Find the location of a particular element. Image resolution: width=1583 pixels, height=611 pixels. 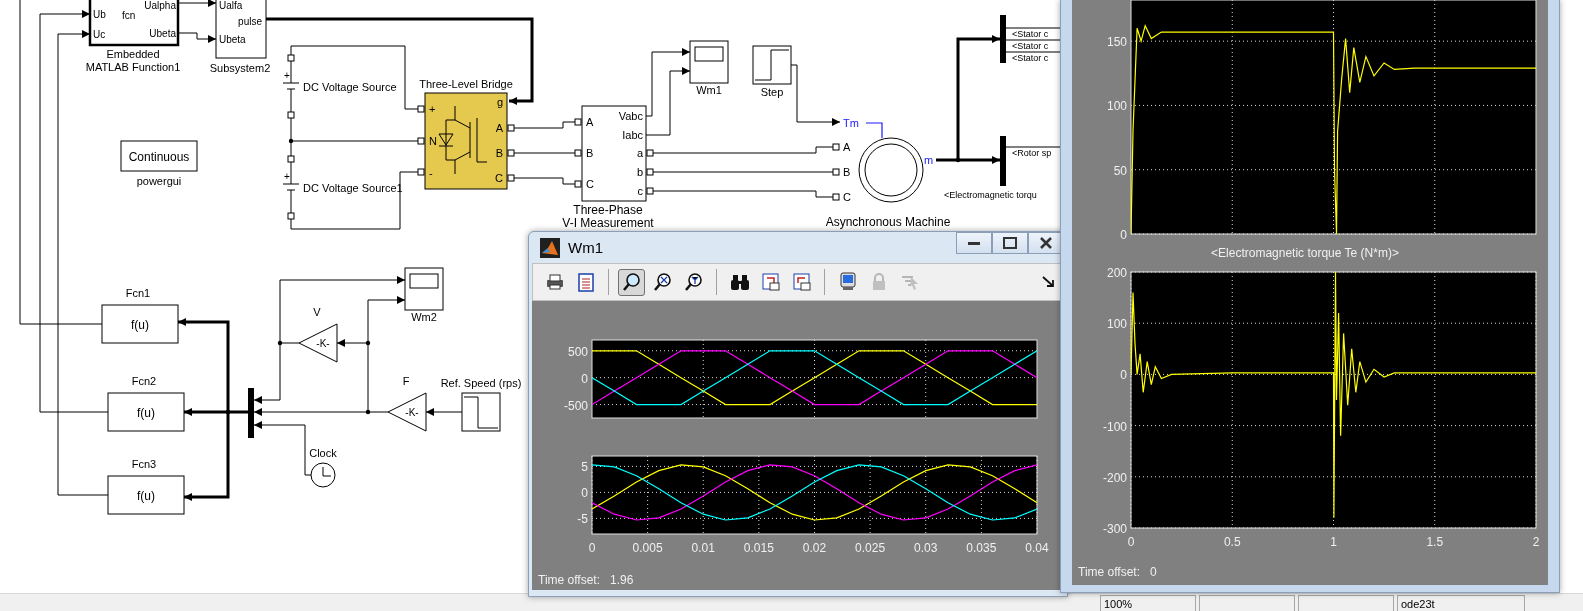

port-label: c is located at coordinates (640, 191).